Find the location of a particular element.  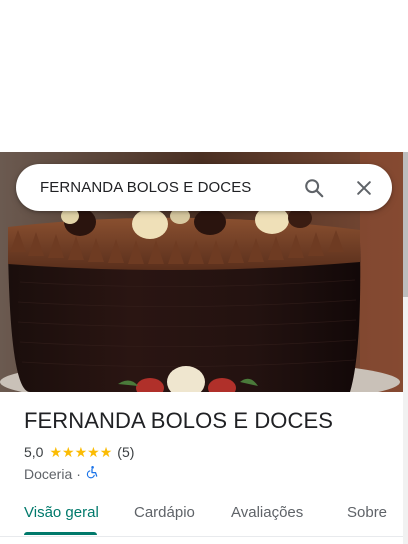

close-search-button is located at coordinates (364, 188).